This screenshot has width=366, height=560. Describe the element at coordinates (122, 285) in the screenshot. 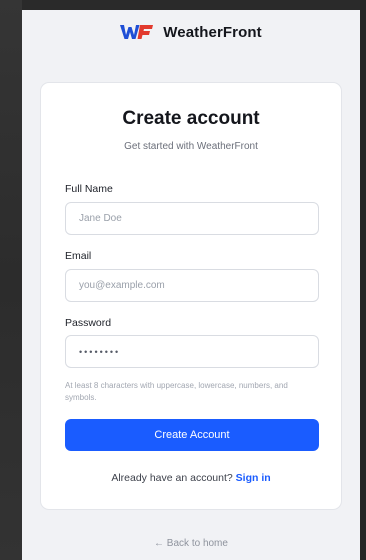

I see `email-placeholder: you@example.com` at that location.